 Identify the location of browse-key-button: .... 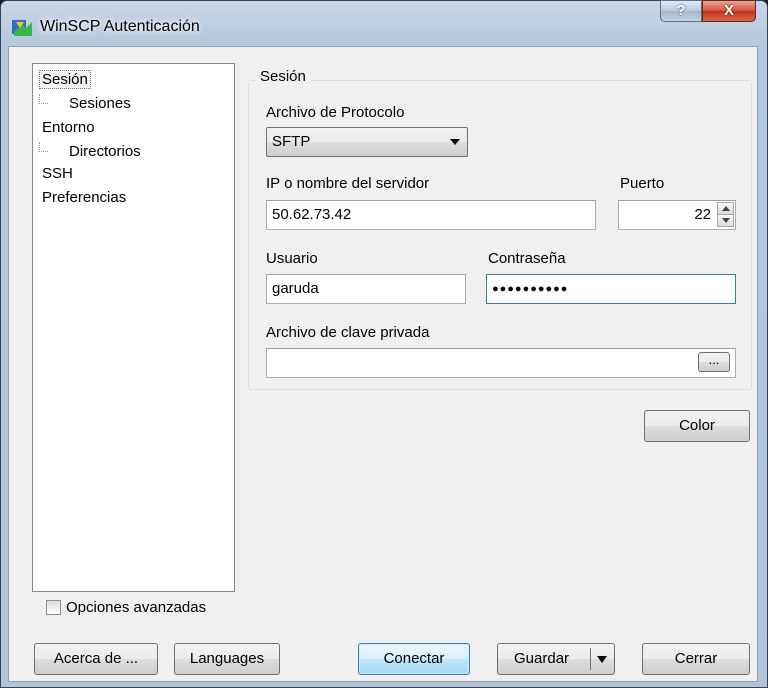
(714, 362).